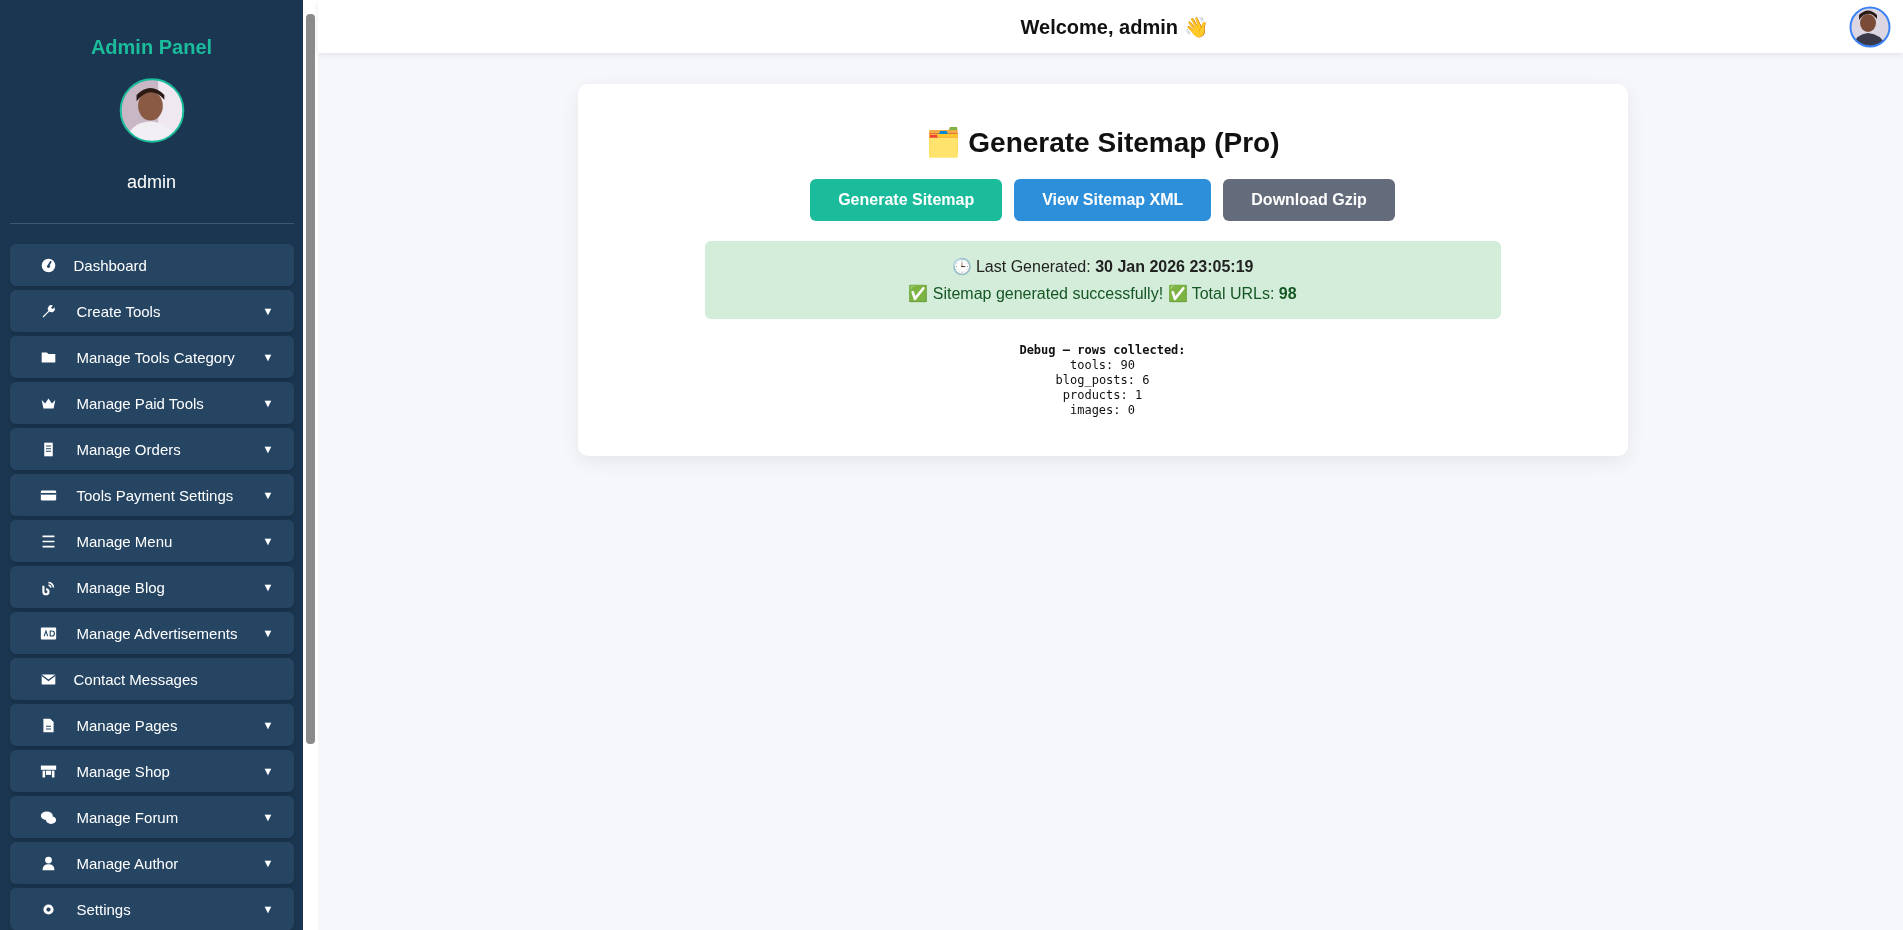 The image size is (1903, 930). Describe the element at coordinates (151, 863) in the screenshot. I see `sidebar-item: Manage Author ▼` at that location.